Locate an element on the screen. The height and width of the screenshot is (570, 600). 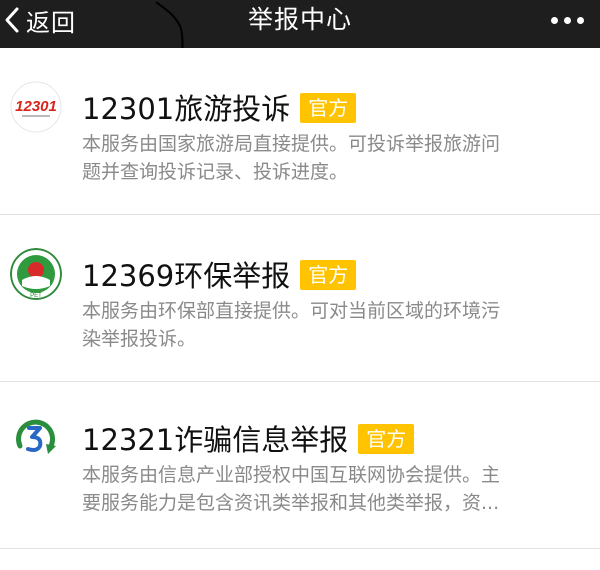
svg-text: 12301 is located at coordinates (36, 106).